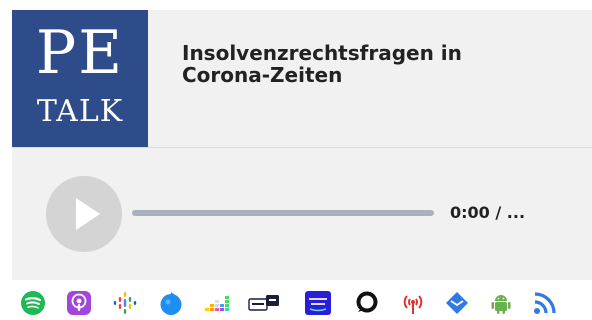 This screenshot has height=320, width=592. What do you see at coordinates (33, 303) in the screenshot?
I see `spotify-icon` at bounding box center [33, 303].